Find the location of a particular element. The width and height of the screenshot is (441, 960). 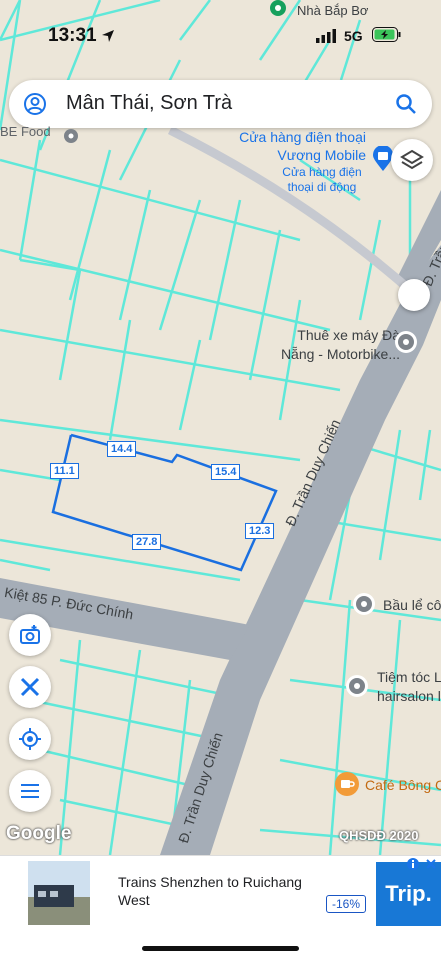

ad-discount-badge: -16% is located at coordinates (346, 904).